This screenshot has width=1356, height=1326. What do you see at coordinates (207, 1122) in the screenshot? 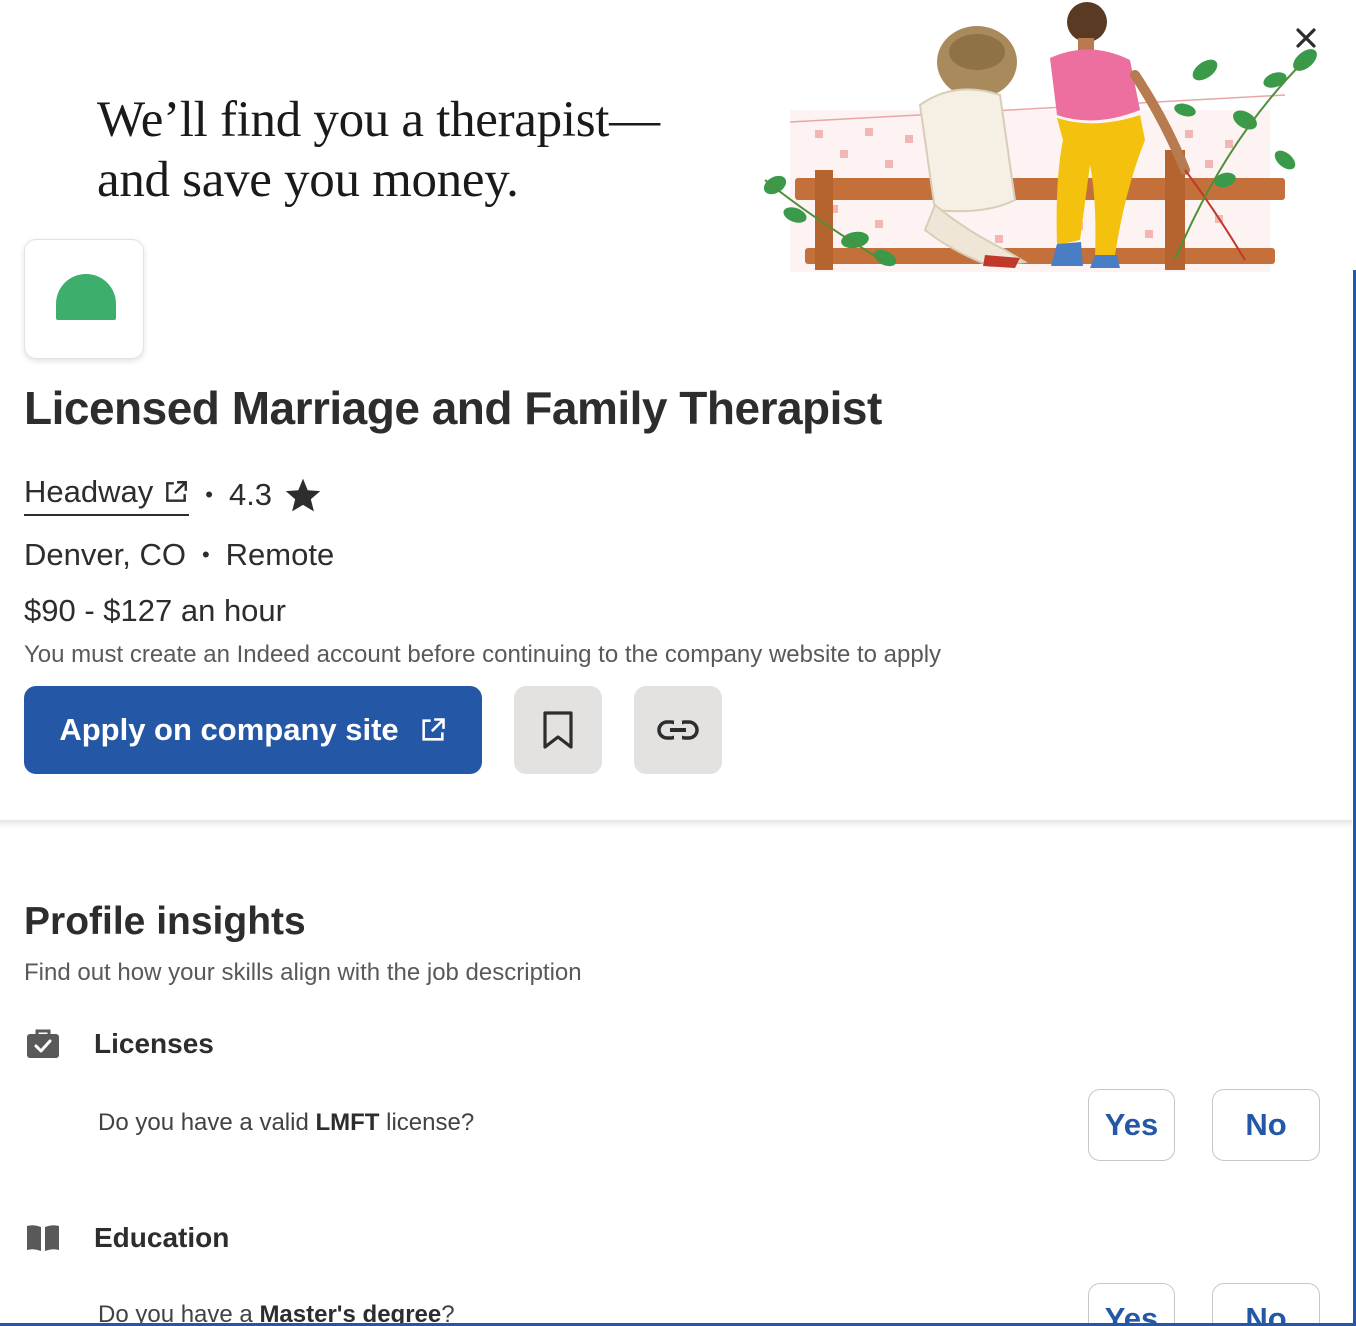
I see `question-text: Do you have a valid` at bounding box center [207, 1122].